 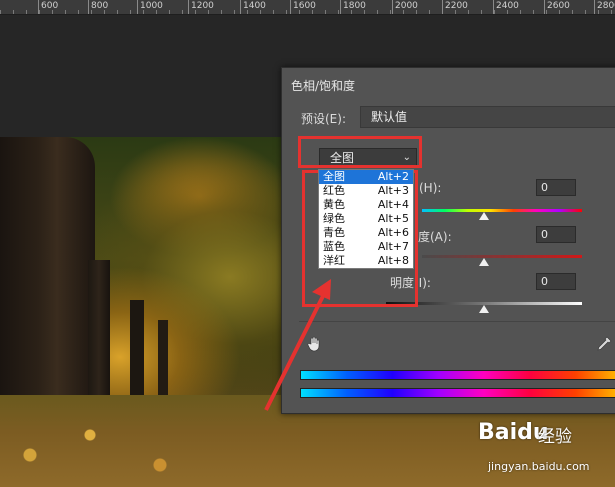 What do you see at coordinates (393, 204) in the screenshot?
I see `channel-item-shortcut: Alt+4` at bounding box center [393, 204].